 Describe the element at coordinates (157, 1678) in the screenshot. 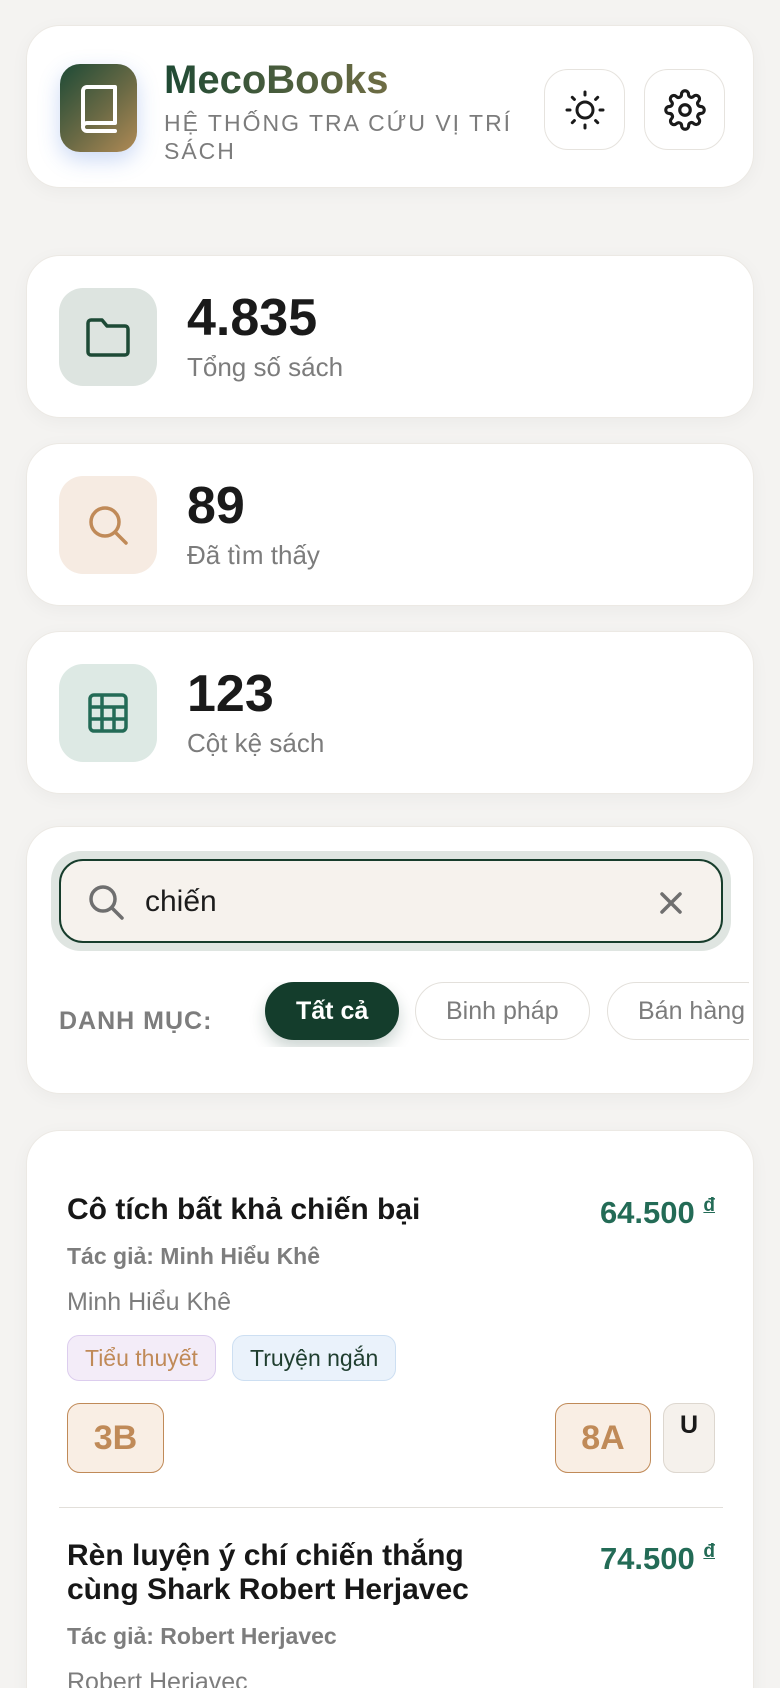

I see `book-author: Robert Herjavec` at that location.